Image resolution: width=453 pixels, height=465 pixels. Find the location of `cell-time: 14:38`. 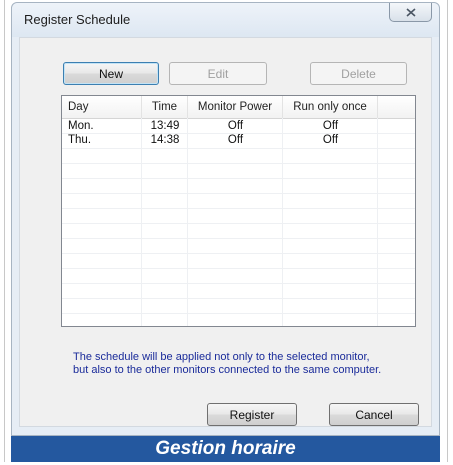

cell-time: 14:38 is located at coordinates (165, 140).